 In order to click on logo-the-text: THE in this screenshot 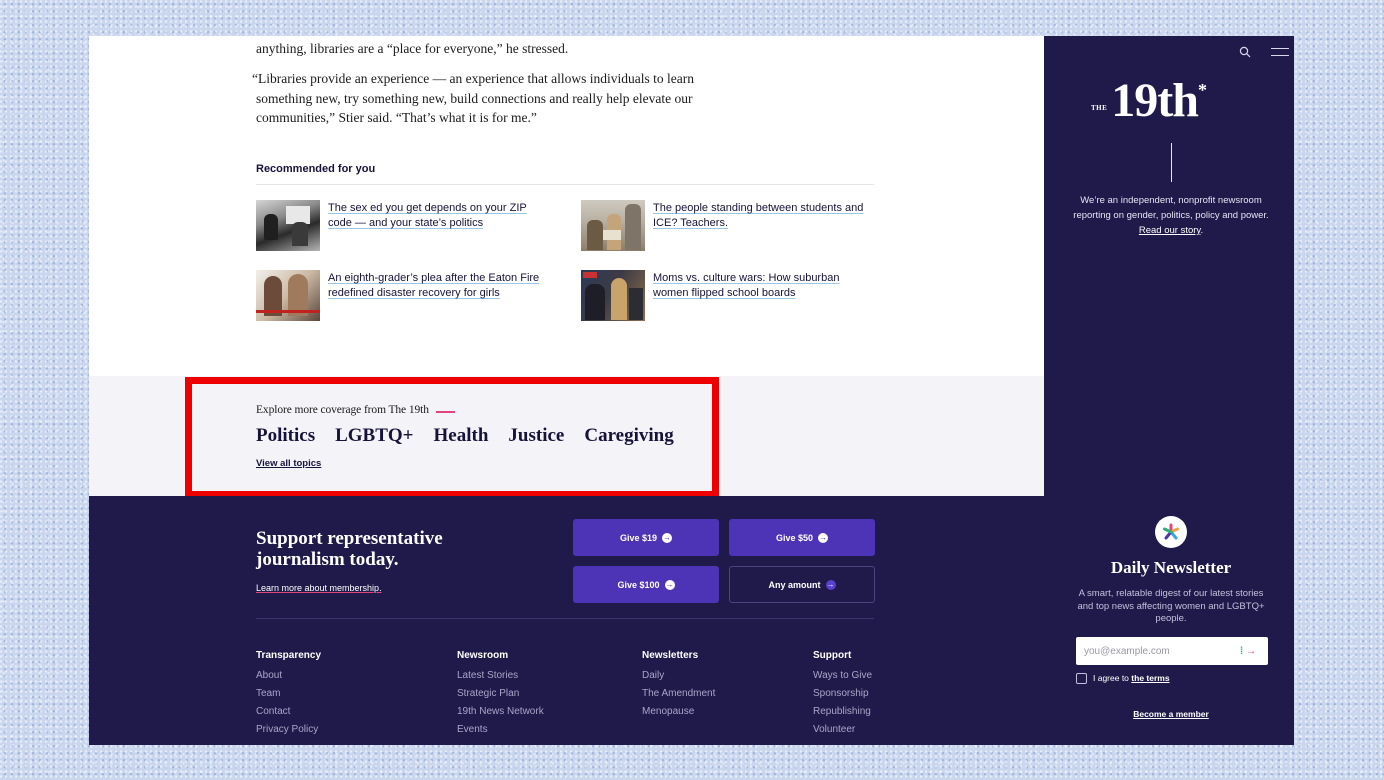, I will do `click(1099, 108)`.